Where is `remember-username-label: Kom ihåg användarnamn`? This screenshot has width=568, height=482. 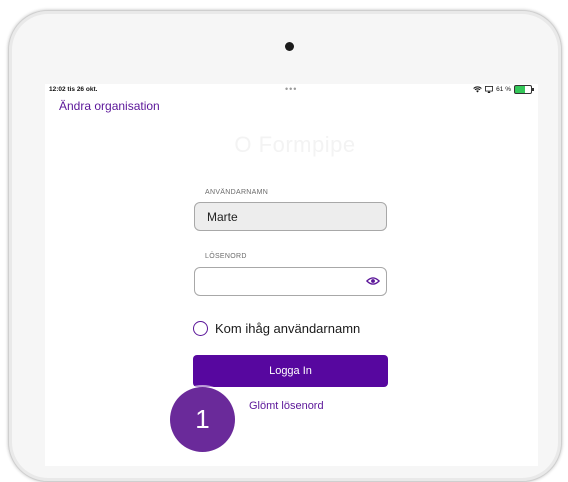
remember-username-label: Kom ihåg användarnamn is located at coordinates (288, 328).